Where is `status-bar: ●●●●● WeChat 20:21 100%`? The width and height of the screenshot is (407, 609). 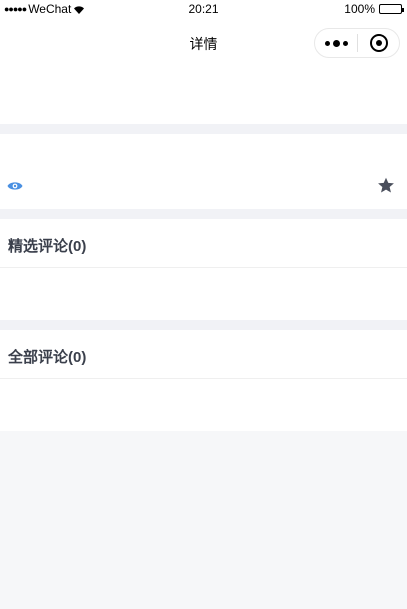
status-bar: ●●●●● WeChat 20:21 100% is located at coordinates (203, 9).